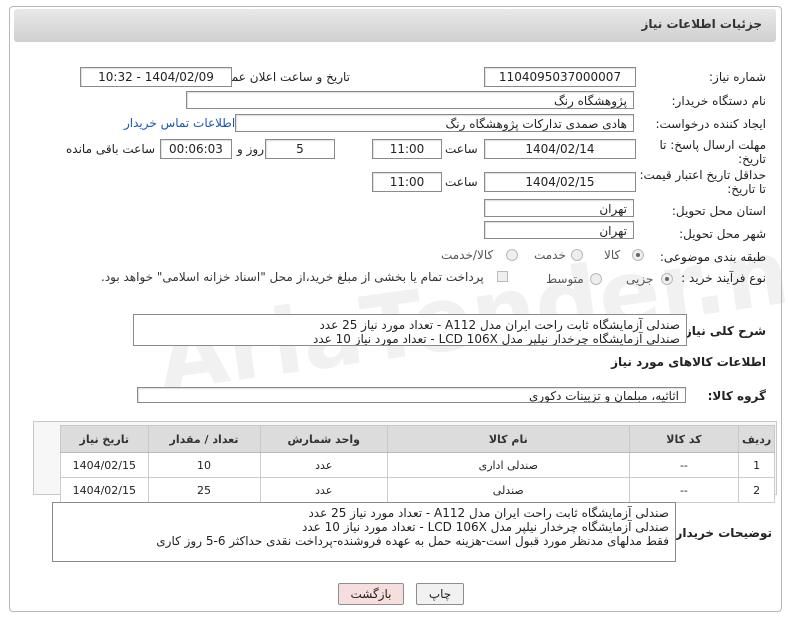  What do you see at coordinates (560, 182) in the screenshot?
I see `price-date-field: 1404/02/15` at bounding box center [560, 182].